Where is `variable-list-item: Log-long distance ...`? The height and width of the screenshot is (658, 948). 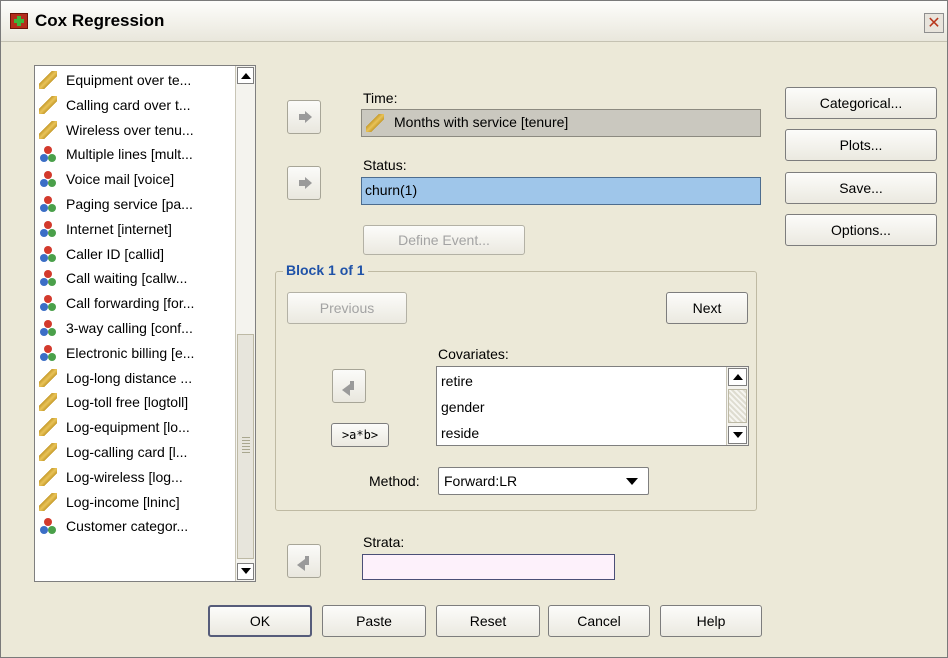 variable-list-item: Log-long distance ... is located at coordinates (135, 378).